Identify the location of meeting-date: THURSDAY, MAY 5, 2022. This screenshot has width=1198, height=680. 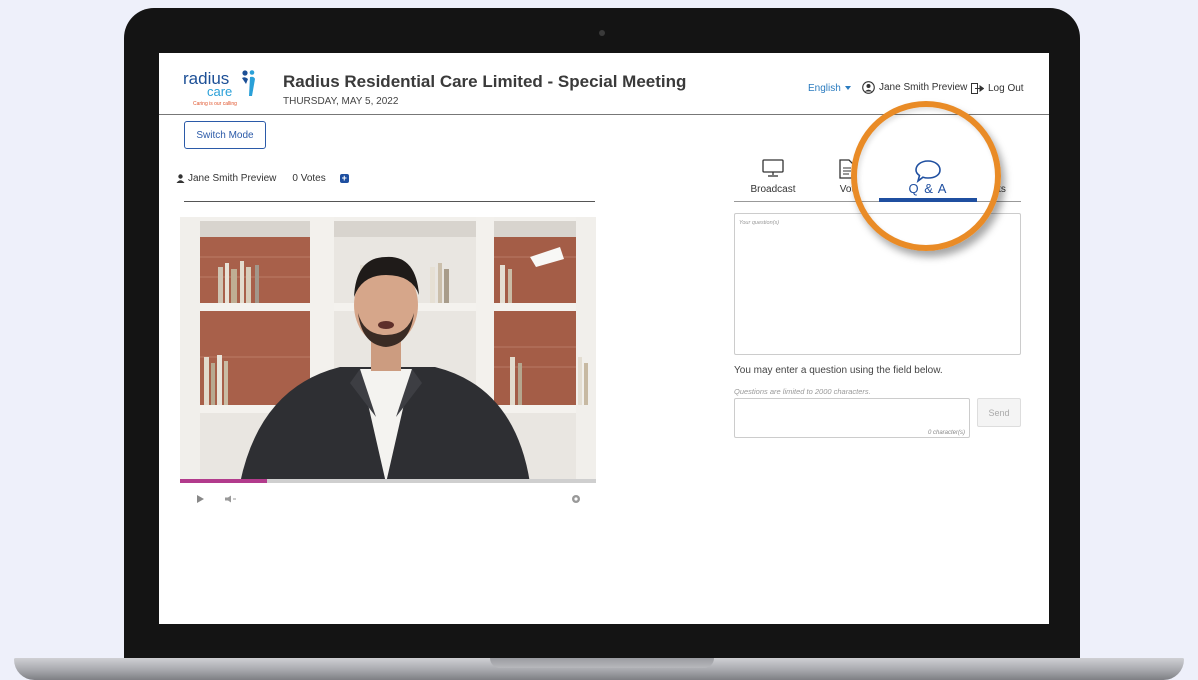
(341, 101).